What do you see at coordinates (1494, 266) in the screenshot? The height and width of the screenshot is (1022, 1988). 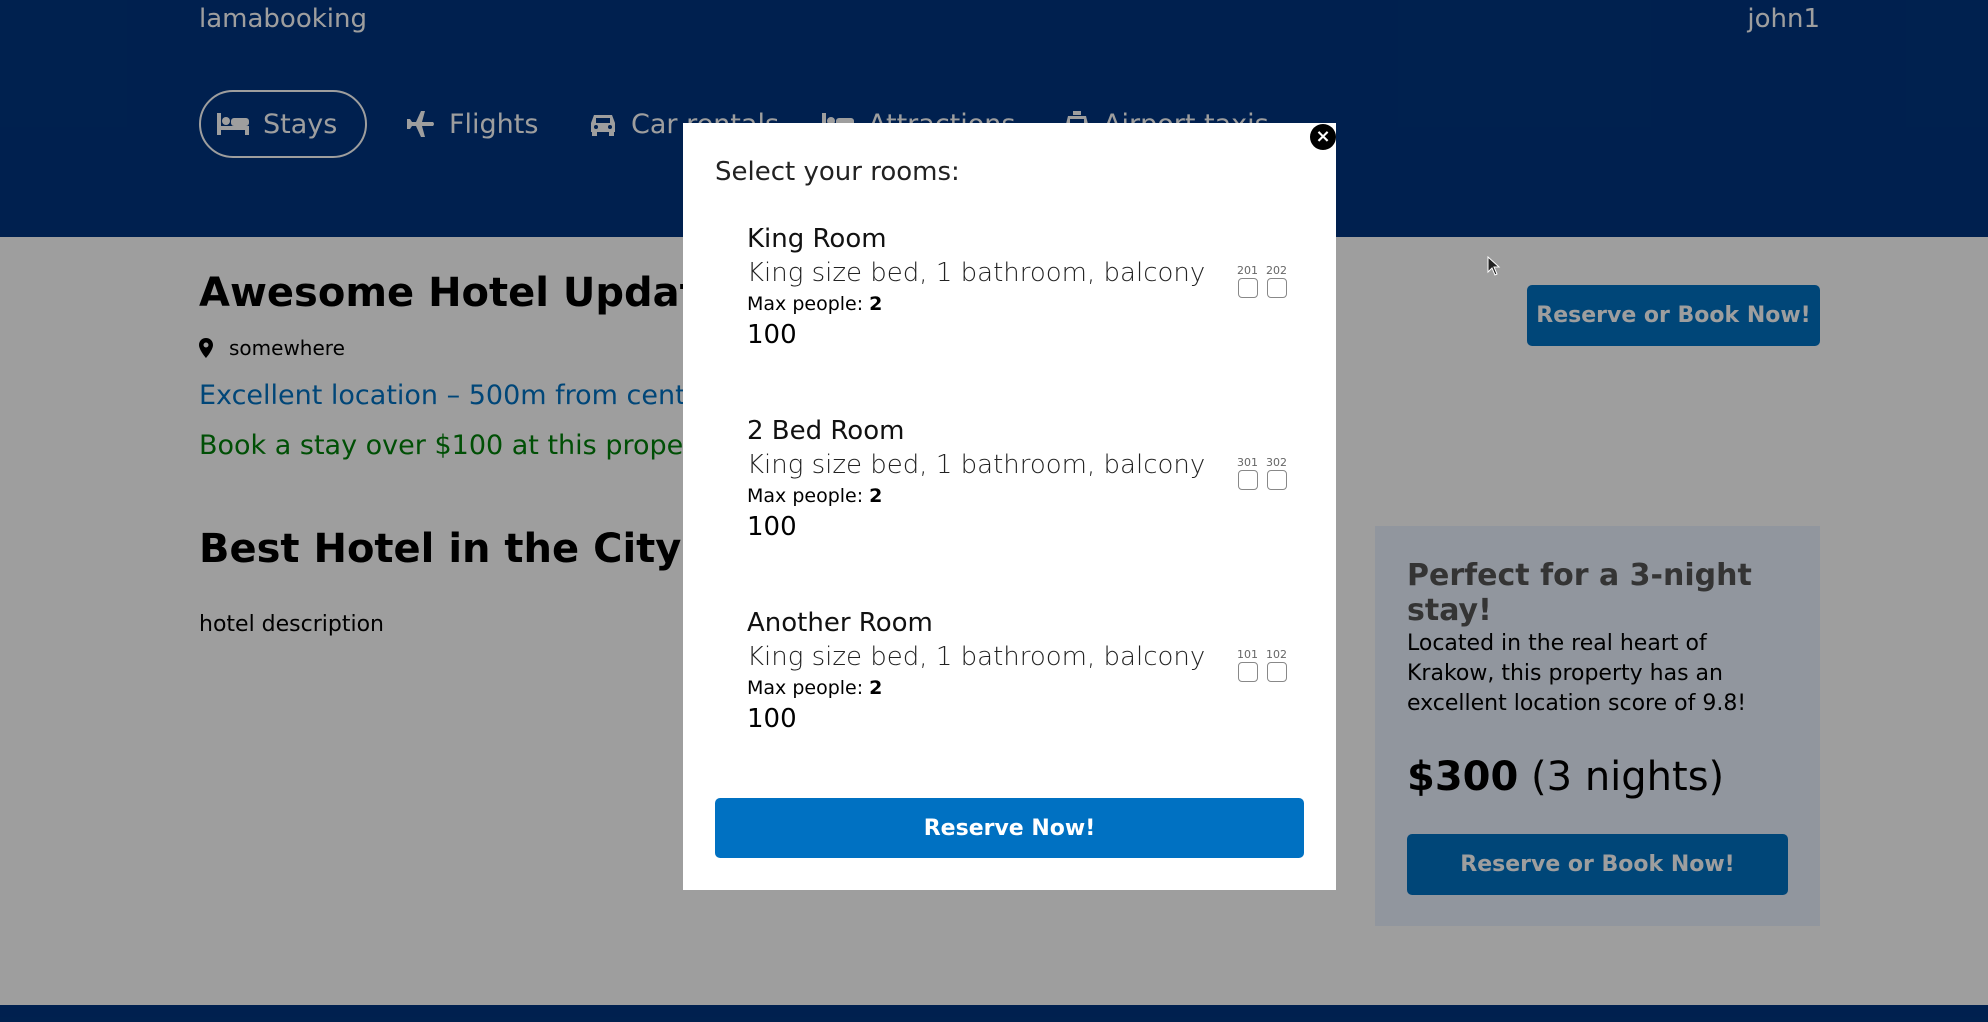 I see `mouse-cursor-icon` at bounding box center [1494, 266].